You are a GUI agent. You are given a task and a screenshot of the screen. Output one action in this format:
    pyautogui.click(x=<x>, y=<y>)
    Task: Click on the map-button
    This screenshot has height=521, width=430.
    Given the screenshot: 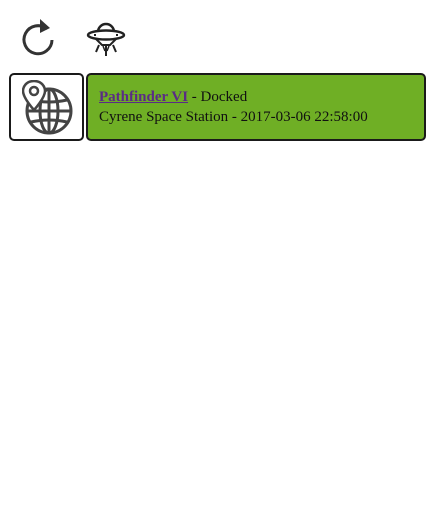 What is the action you would take?
    pyautogui.click(x=46, y=107)
    